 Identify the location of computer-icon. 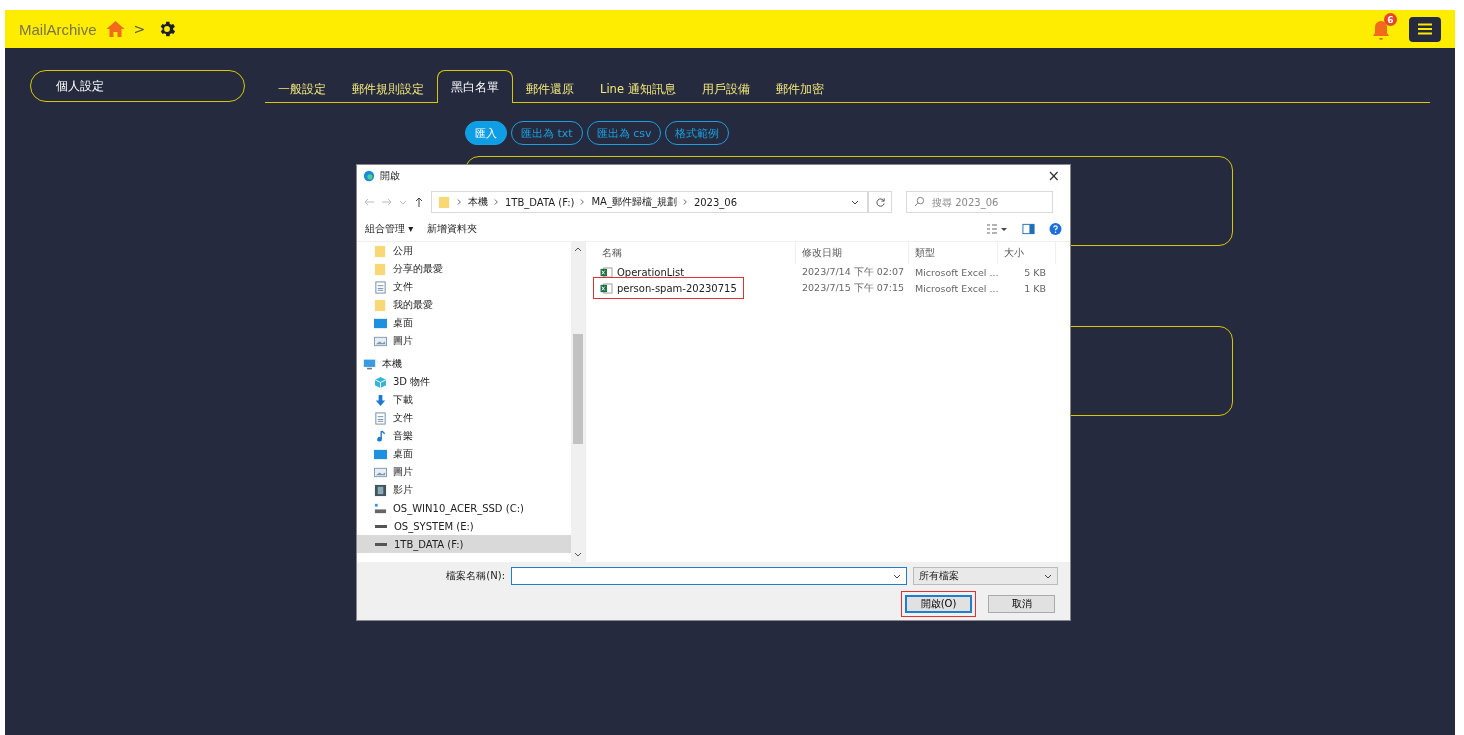
(369, 364).